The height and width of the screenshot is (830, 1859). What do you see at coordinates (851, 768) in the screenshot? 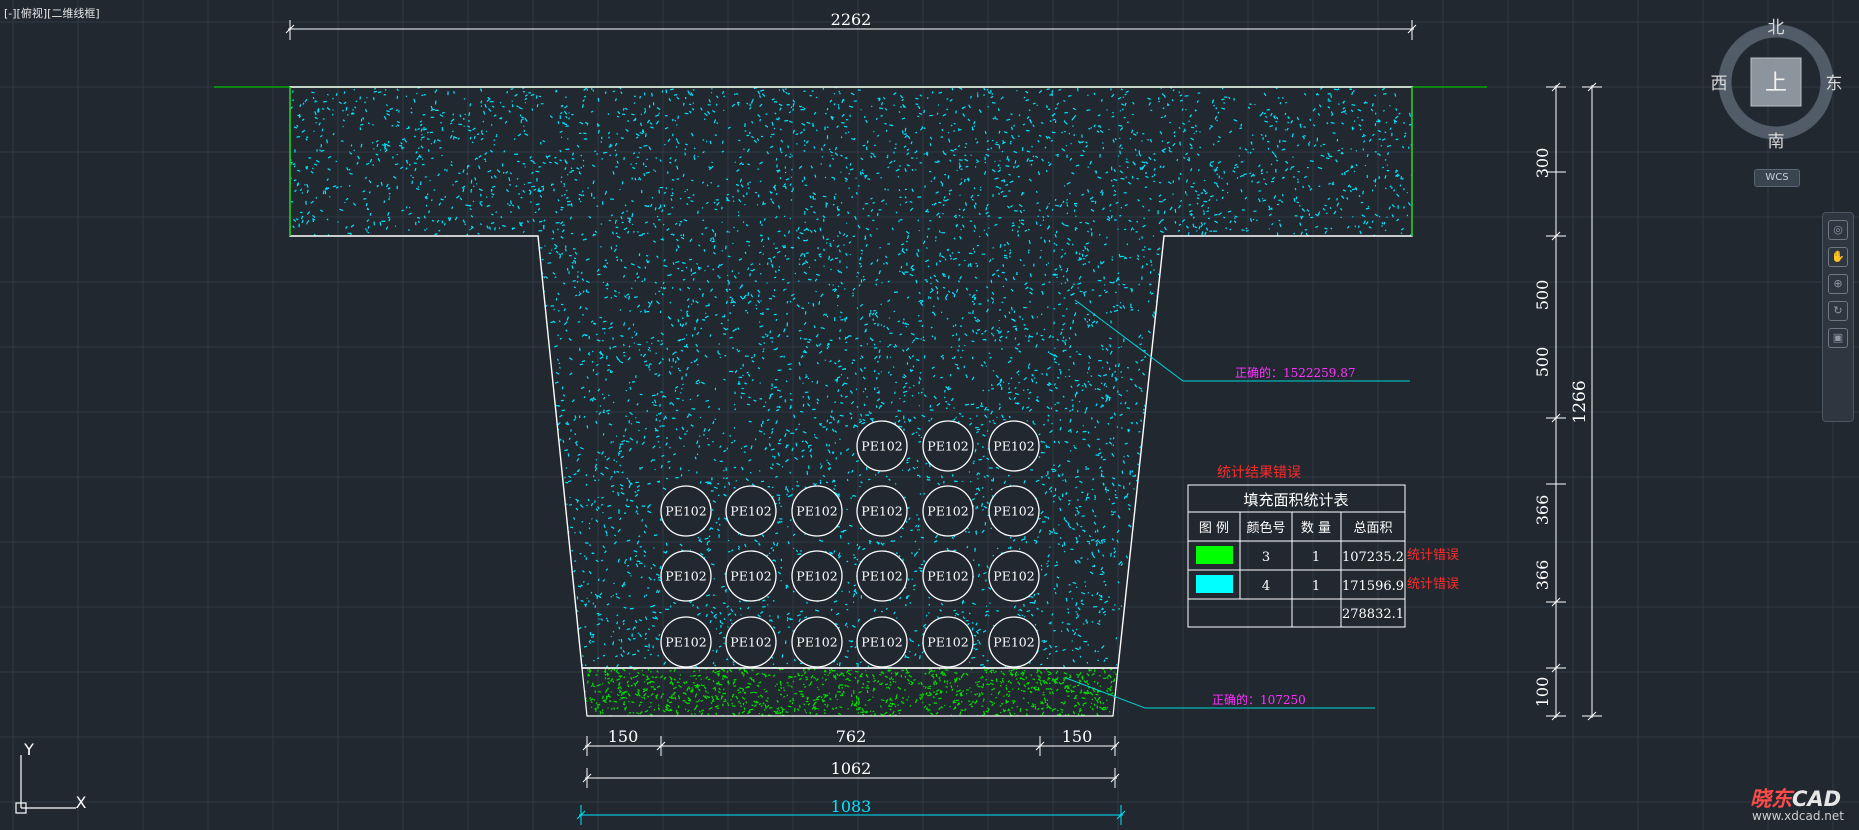
I see `dim-bottom-total: 1062` at bounding box center [851, 768].